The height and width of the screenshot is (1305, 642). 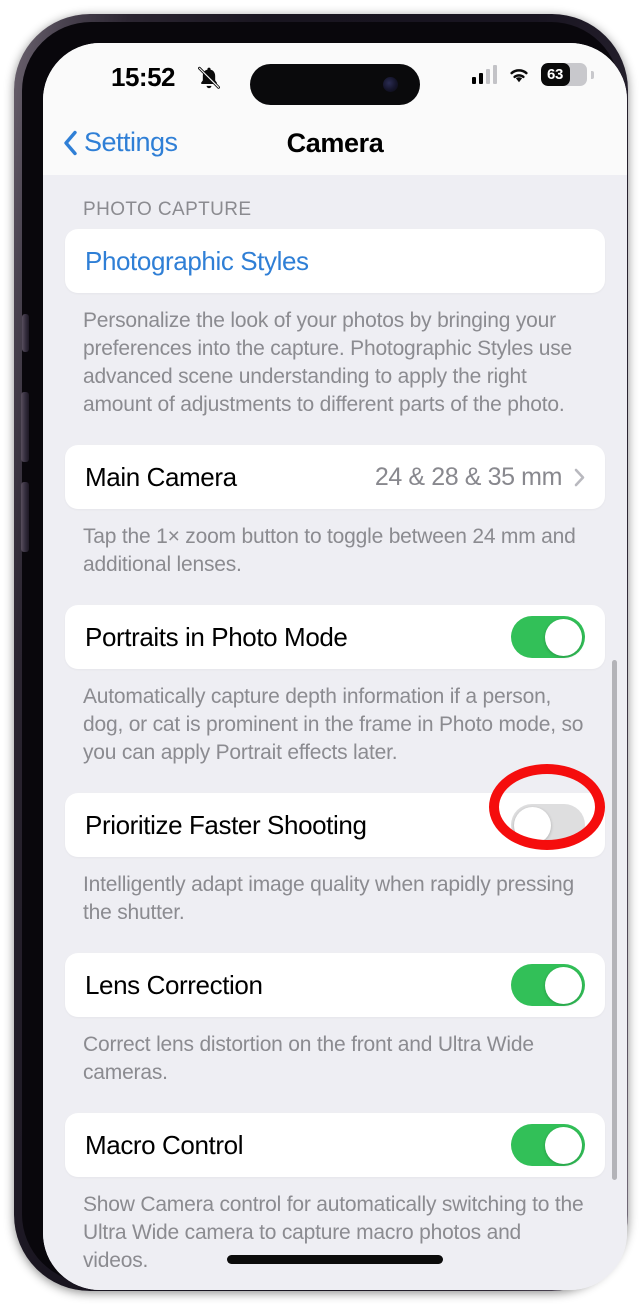 I want to click on card-macro-control: Macro Control, so click(x=335, y=1145).